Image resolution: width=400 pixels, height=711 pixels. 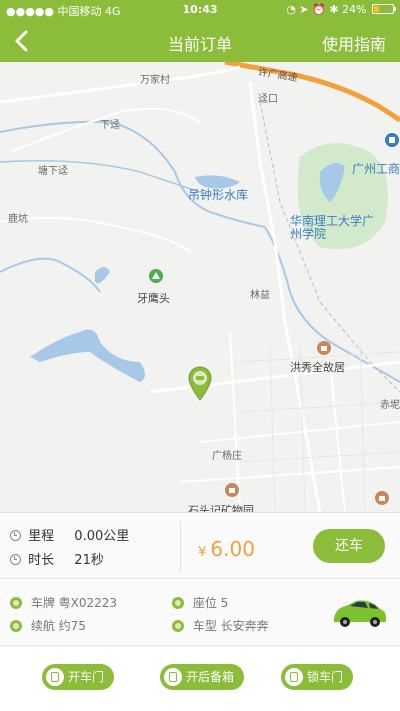 I want to click on plate-icon, so click(x=16, y=603).